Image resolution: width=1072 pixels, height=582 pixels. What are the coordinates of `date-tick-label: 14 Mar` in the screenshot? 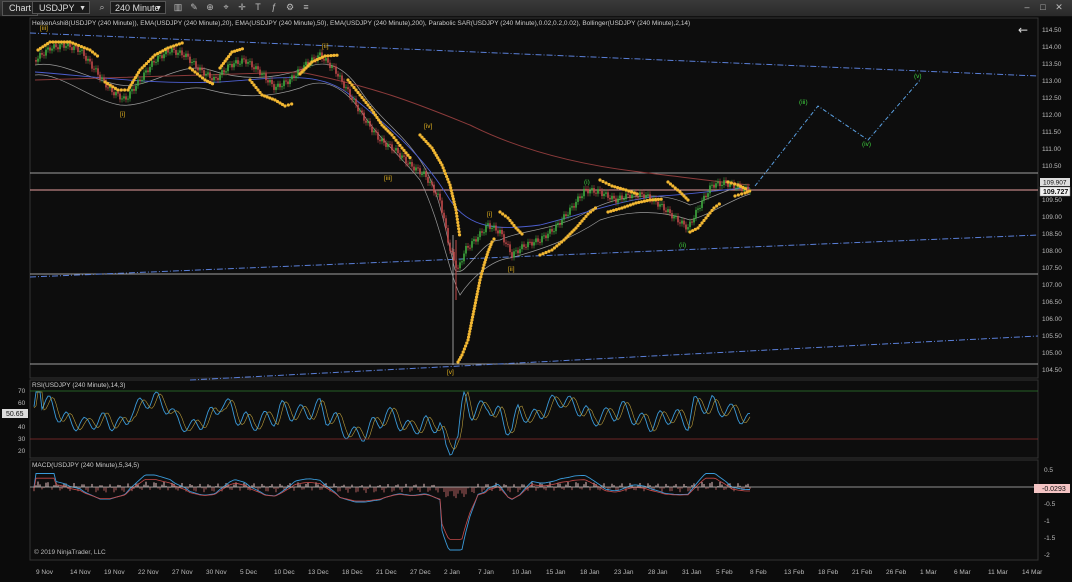 It's located at (1032, 572).